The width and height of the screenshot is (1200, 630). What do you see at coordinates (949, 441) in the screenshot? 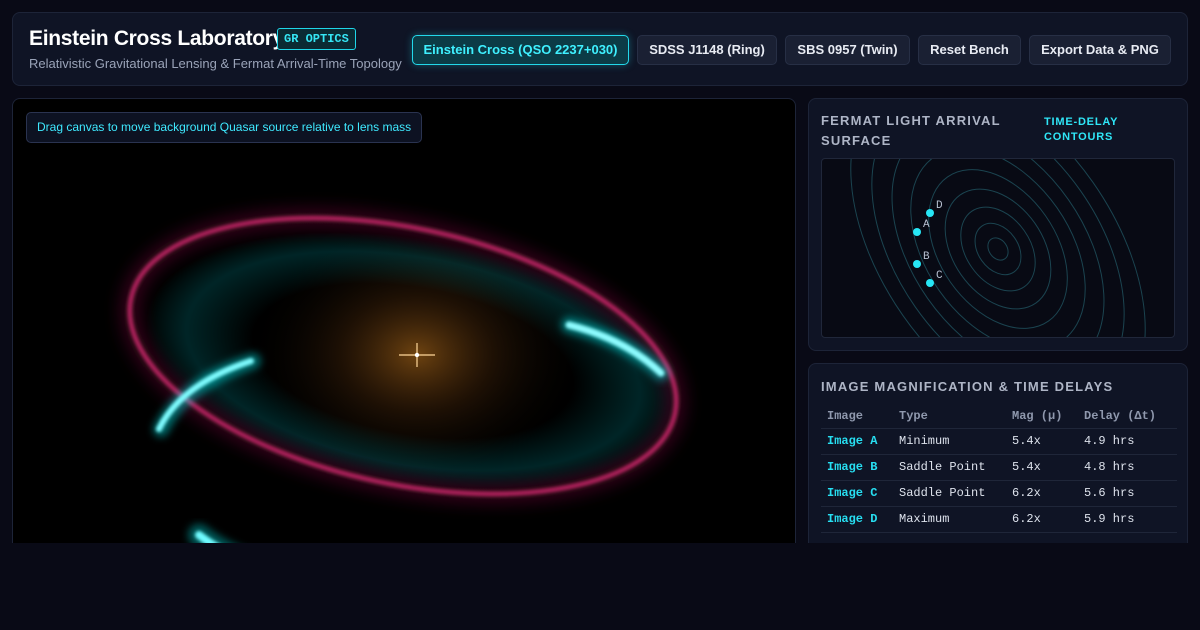
I see `cell-type: Minimum` at bounding box center [949, 441].